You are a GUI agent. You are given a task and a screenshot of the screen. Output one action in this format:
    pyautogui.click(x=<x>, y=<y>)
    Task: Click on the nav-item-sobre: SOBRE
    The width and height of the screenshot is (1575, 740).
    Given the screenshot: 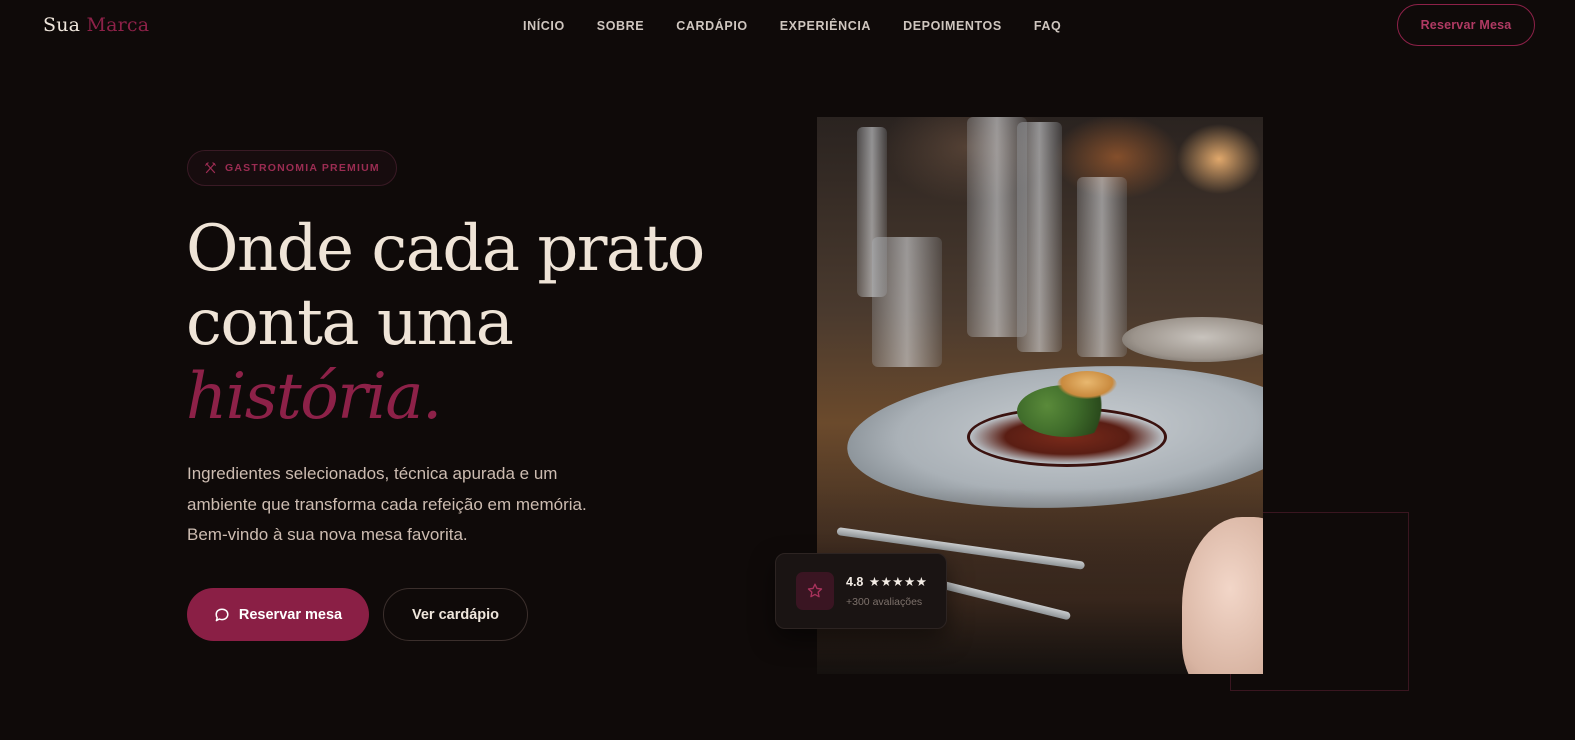 What is the action you would take?
    pyautogui.click(x=620, y=26)
    